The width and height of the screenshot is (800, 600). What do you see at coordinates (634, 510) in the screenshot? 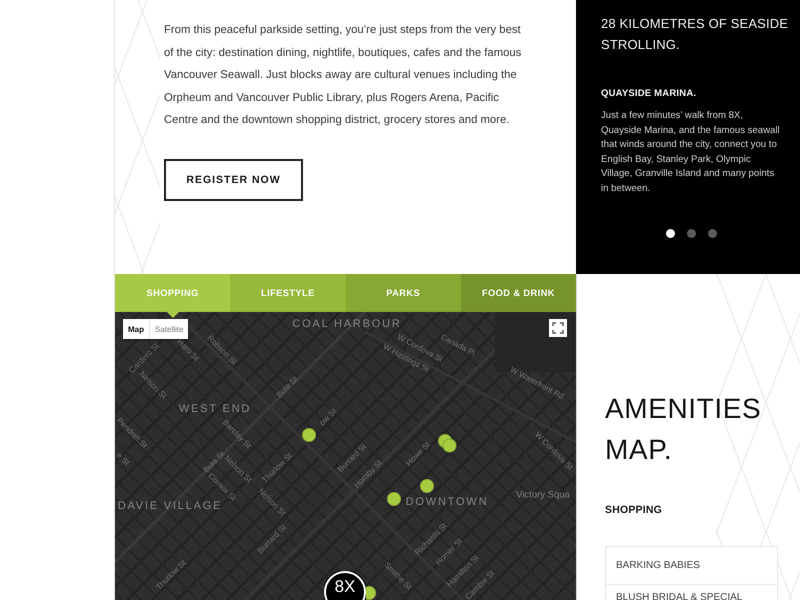
I see `category-heading: SHOPPING` at bounding box center [634, 510].